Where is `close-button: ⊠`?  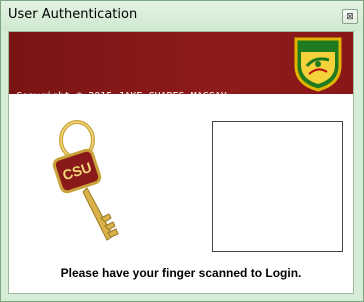
close-button: ⊠ is located at coordinates (350, 16).